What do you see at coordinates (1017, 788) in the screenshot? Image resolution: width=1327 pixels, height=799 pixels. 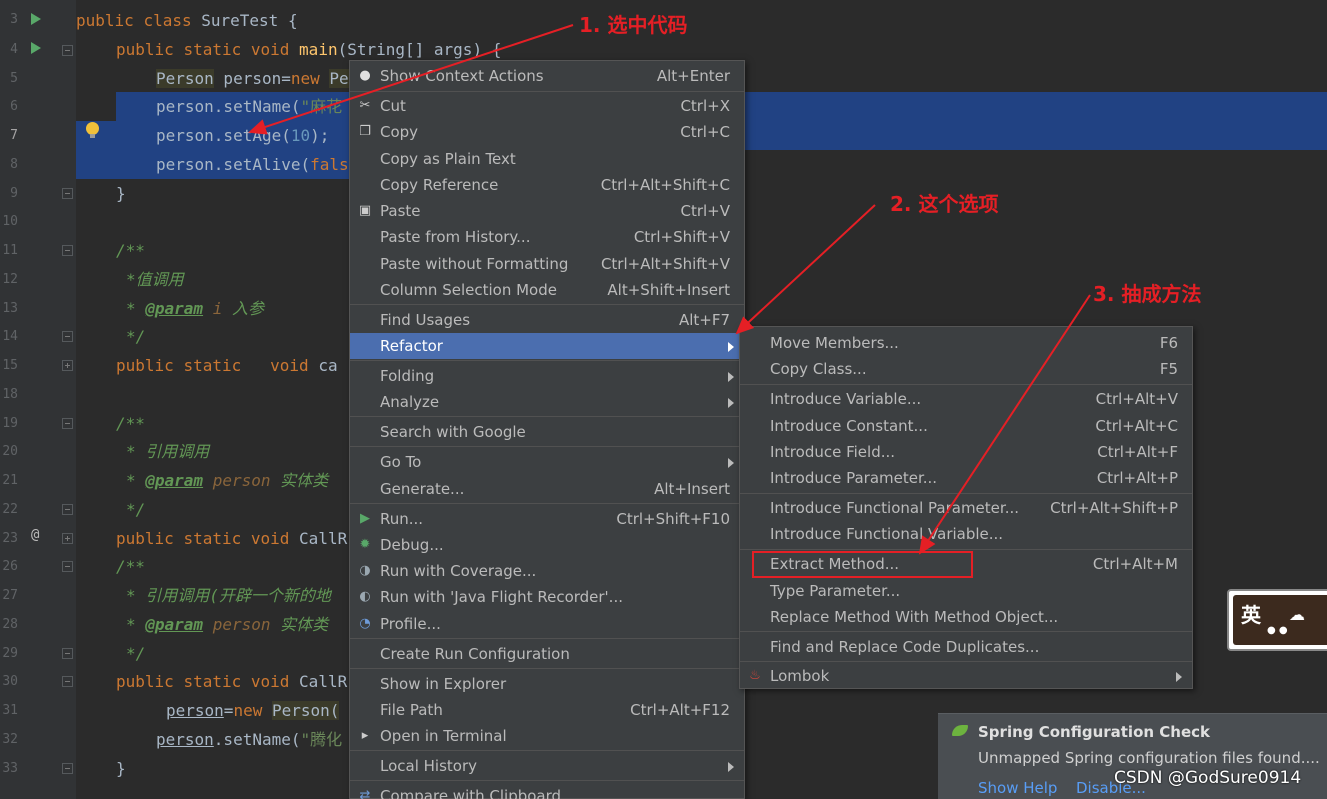 I see `show-help-link: Show Help` at bounding box center [1017, 788].